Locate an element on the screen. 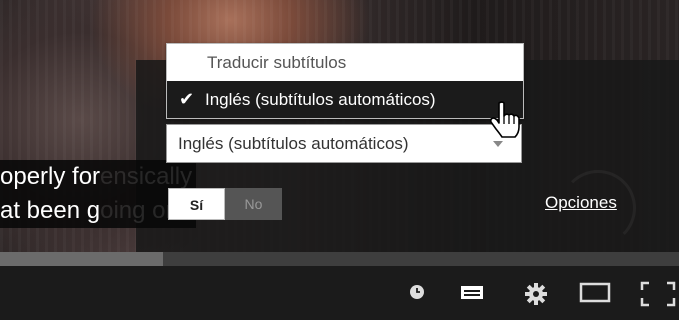 This screenshot has width=679, height=320. menu-item-english-auto: ✔ Inglés (subtítulos automáticos) is located at coordinates (345, 99).